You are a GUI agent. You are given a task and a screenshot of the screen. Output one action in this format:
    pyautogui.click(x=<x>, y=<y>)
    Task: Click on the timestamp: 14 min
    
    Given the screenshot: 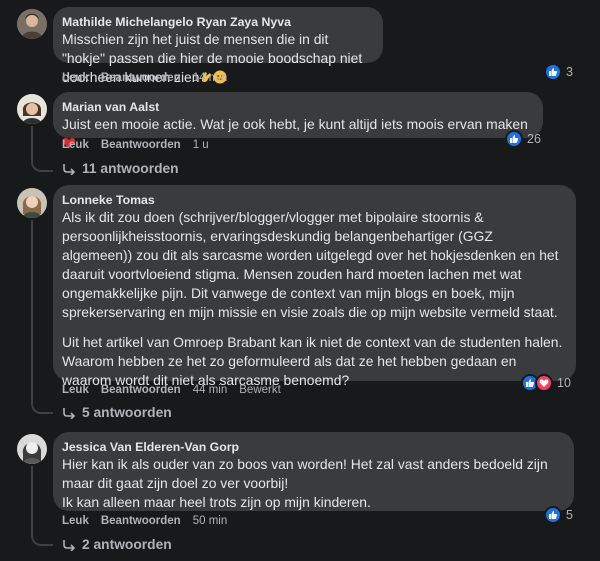 What is the action you would take?
    pyautogui.click(x=210, y=78)
    